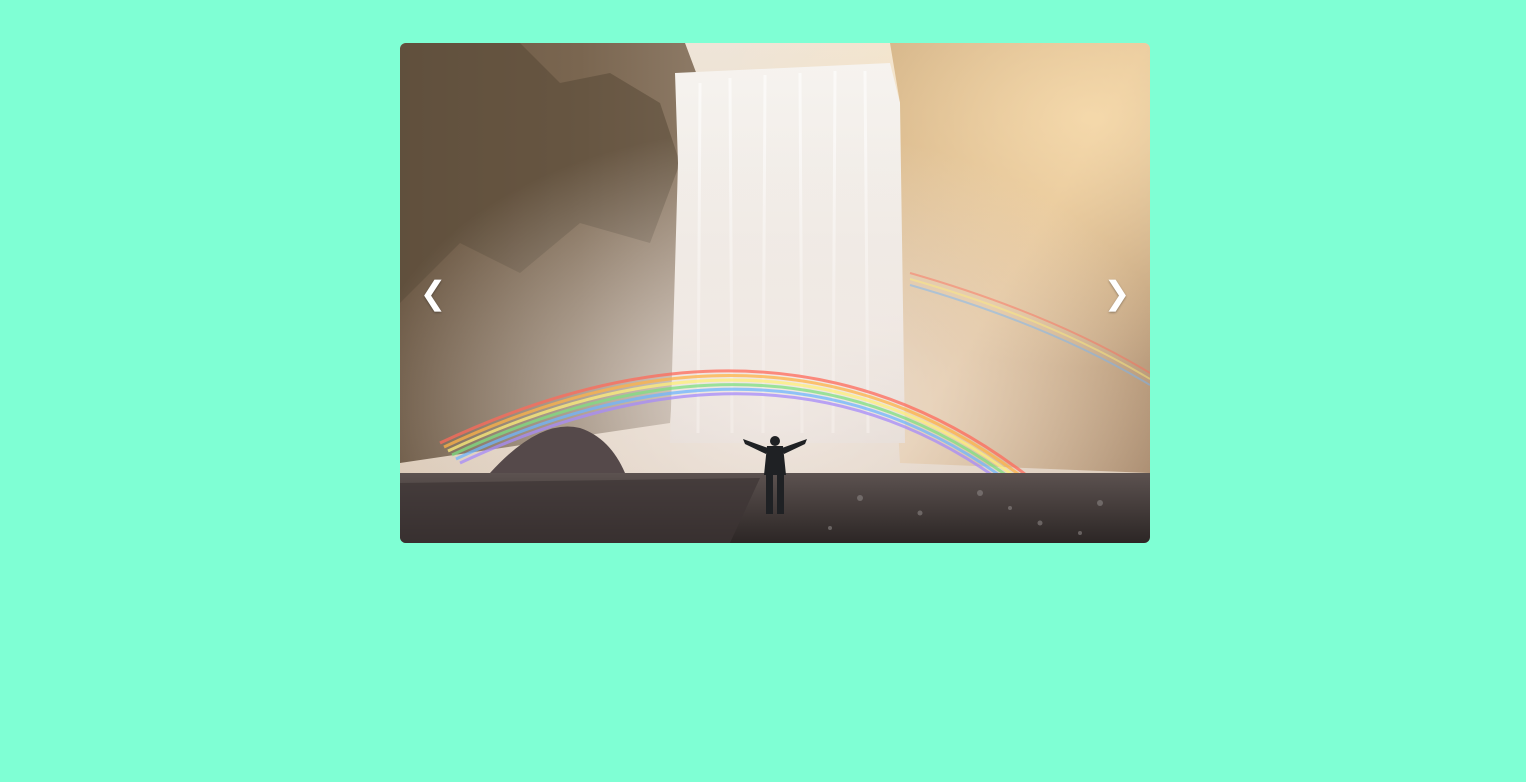 The image size is (1526, 782). I want to click on chevron-left-icon: ❮, so click(433, 293).